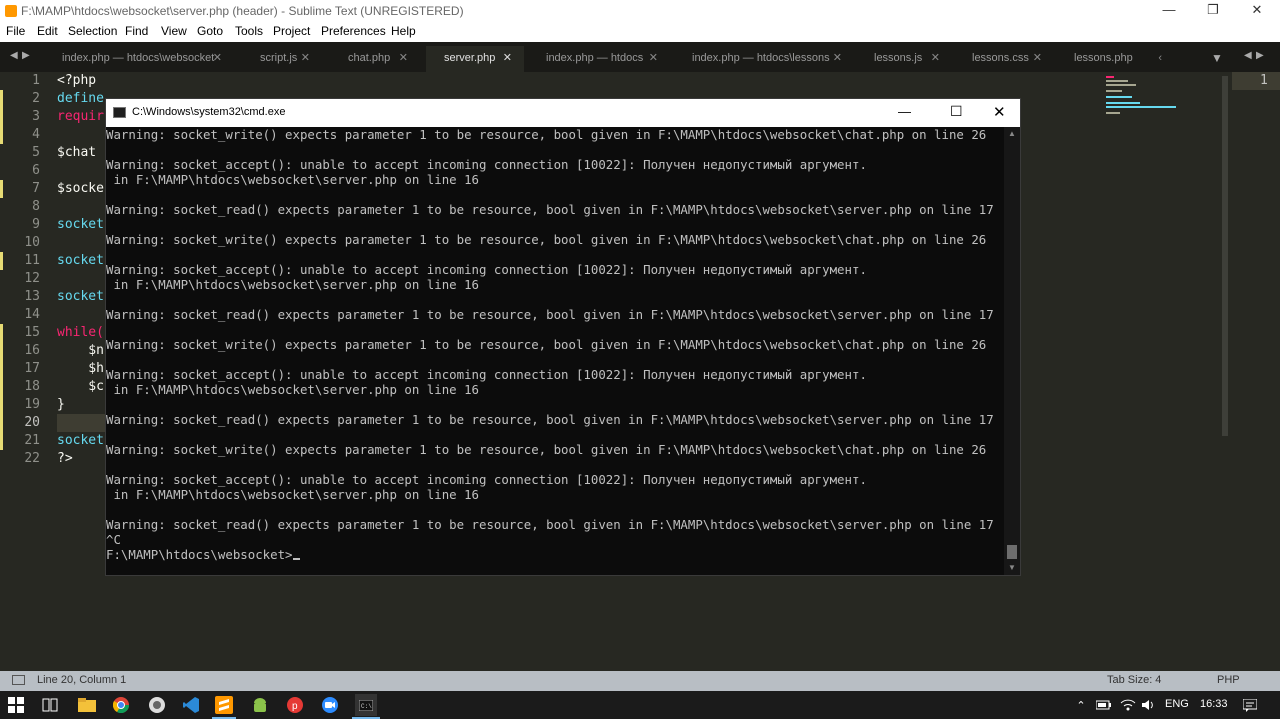  I want to click on line-number: 22, so click(32, 458).